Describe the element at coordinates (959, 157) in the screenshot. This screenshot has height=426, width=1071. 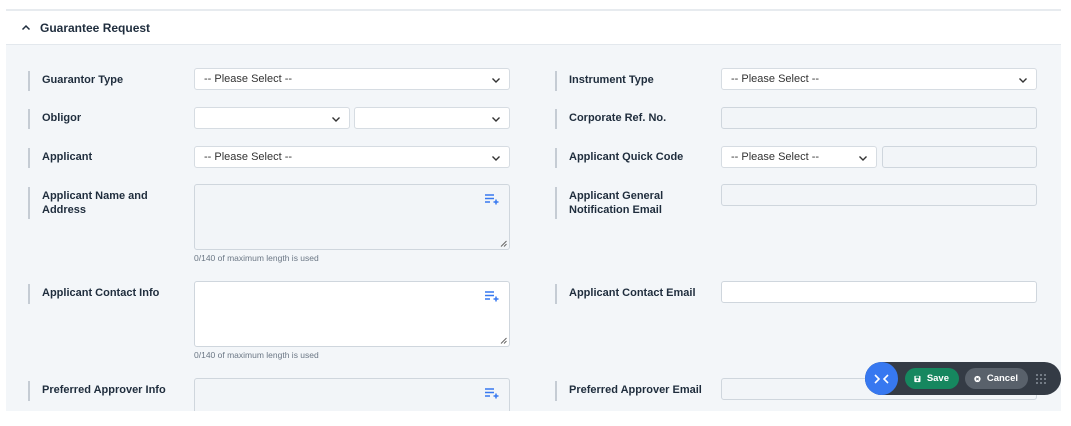
I see `applicant-quick-code-input` at that location.